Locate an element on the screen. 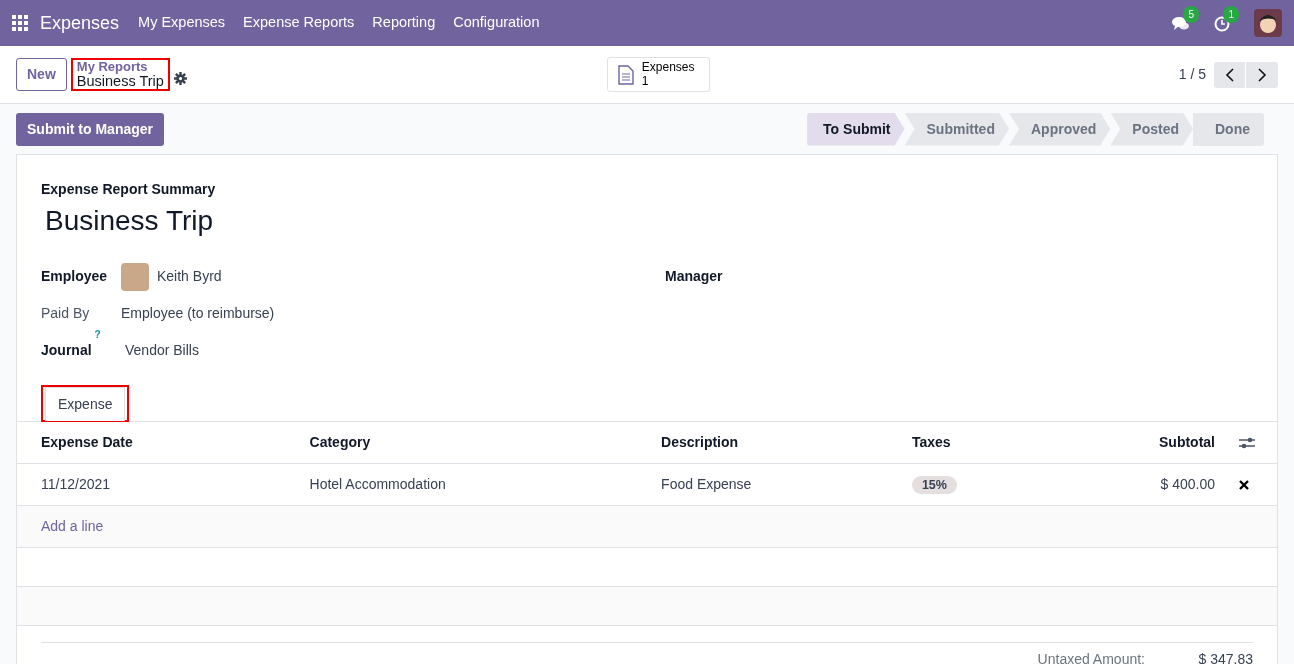 The width and height of the screenshot is (1294, 664). record-name: Business Trip is located at coordinates (120, 81).